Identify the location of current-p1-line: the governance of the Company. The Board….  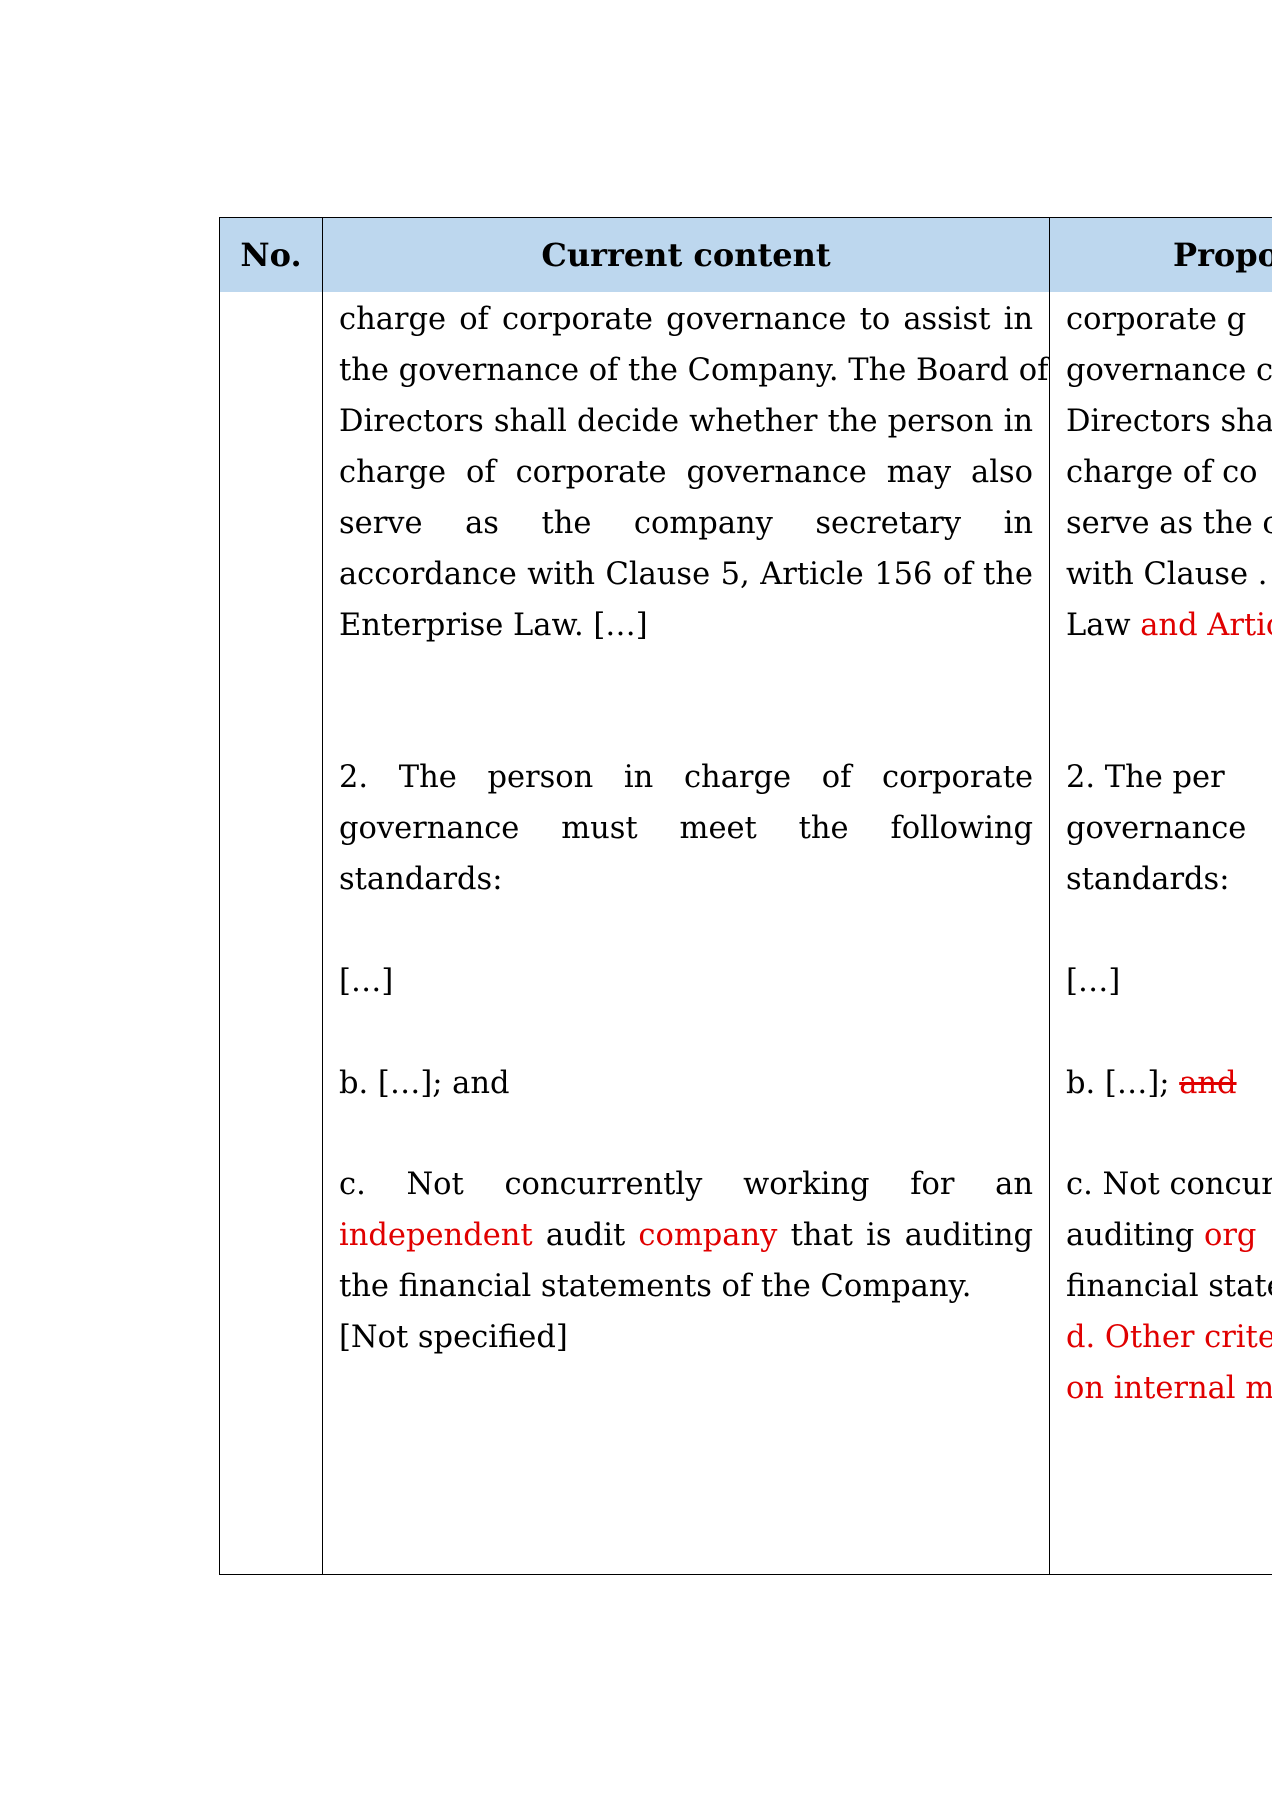
(694, 370).